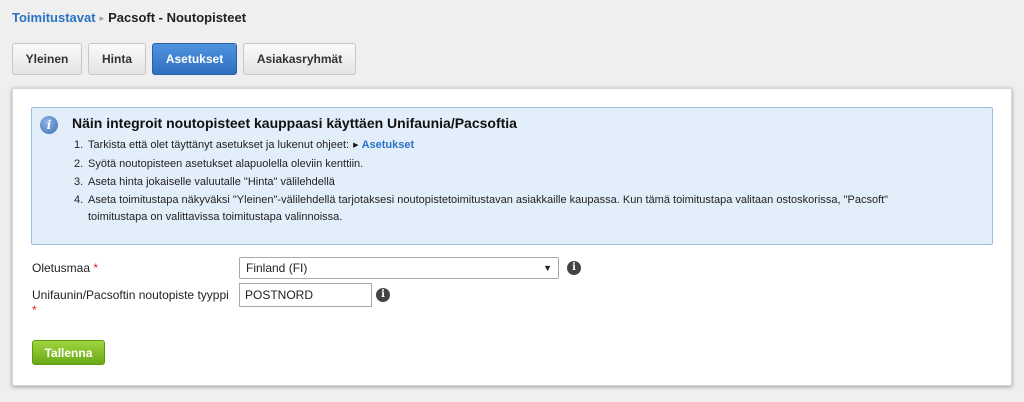 This screenshot has width=1024, height=402. Describe the element at coordinates (177, 17) in the screenshot. I see `page-title: Pacsoft - Noutopisteet` at that location.